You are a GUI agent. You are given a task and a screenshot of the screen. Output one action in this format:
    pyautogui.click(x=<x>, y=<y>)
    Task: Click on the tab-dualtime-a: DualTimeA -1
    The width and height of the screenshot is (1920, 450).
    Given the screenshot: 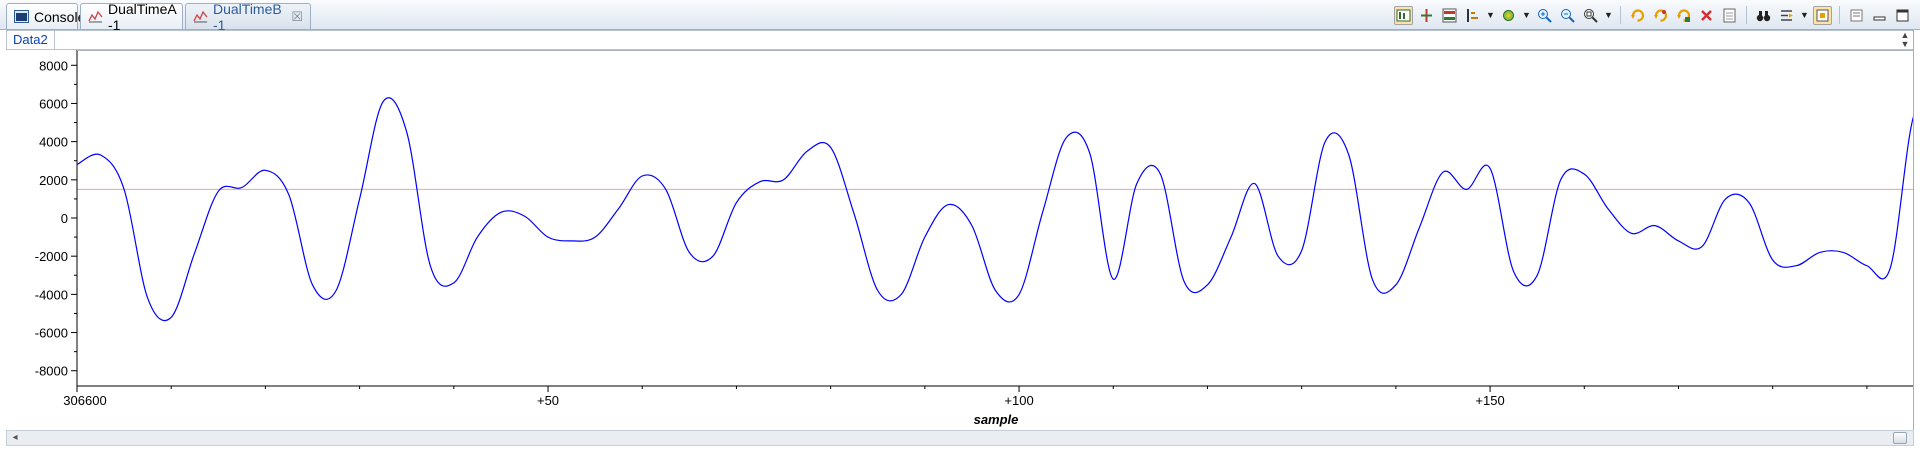 What is the action you would take?
    pyautogui.click(x=131, y=17)
    